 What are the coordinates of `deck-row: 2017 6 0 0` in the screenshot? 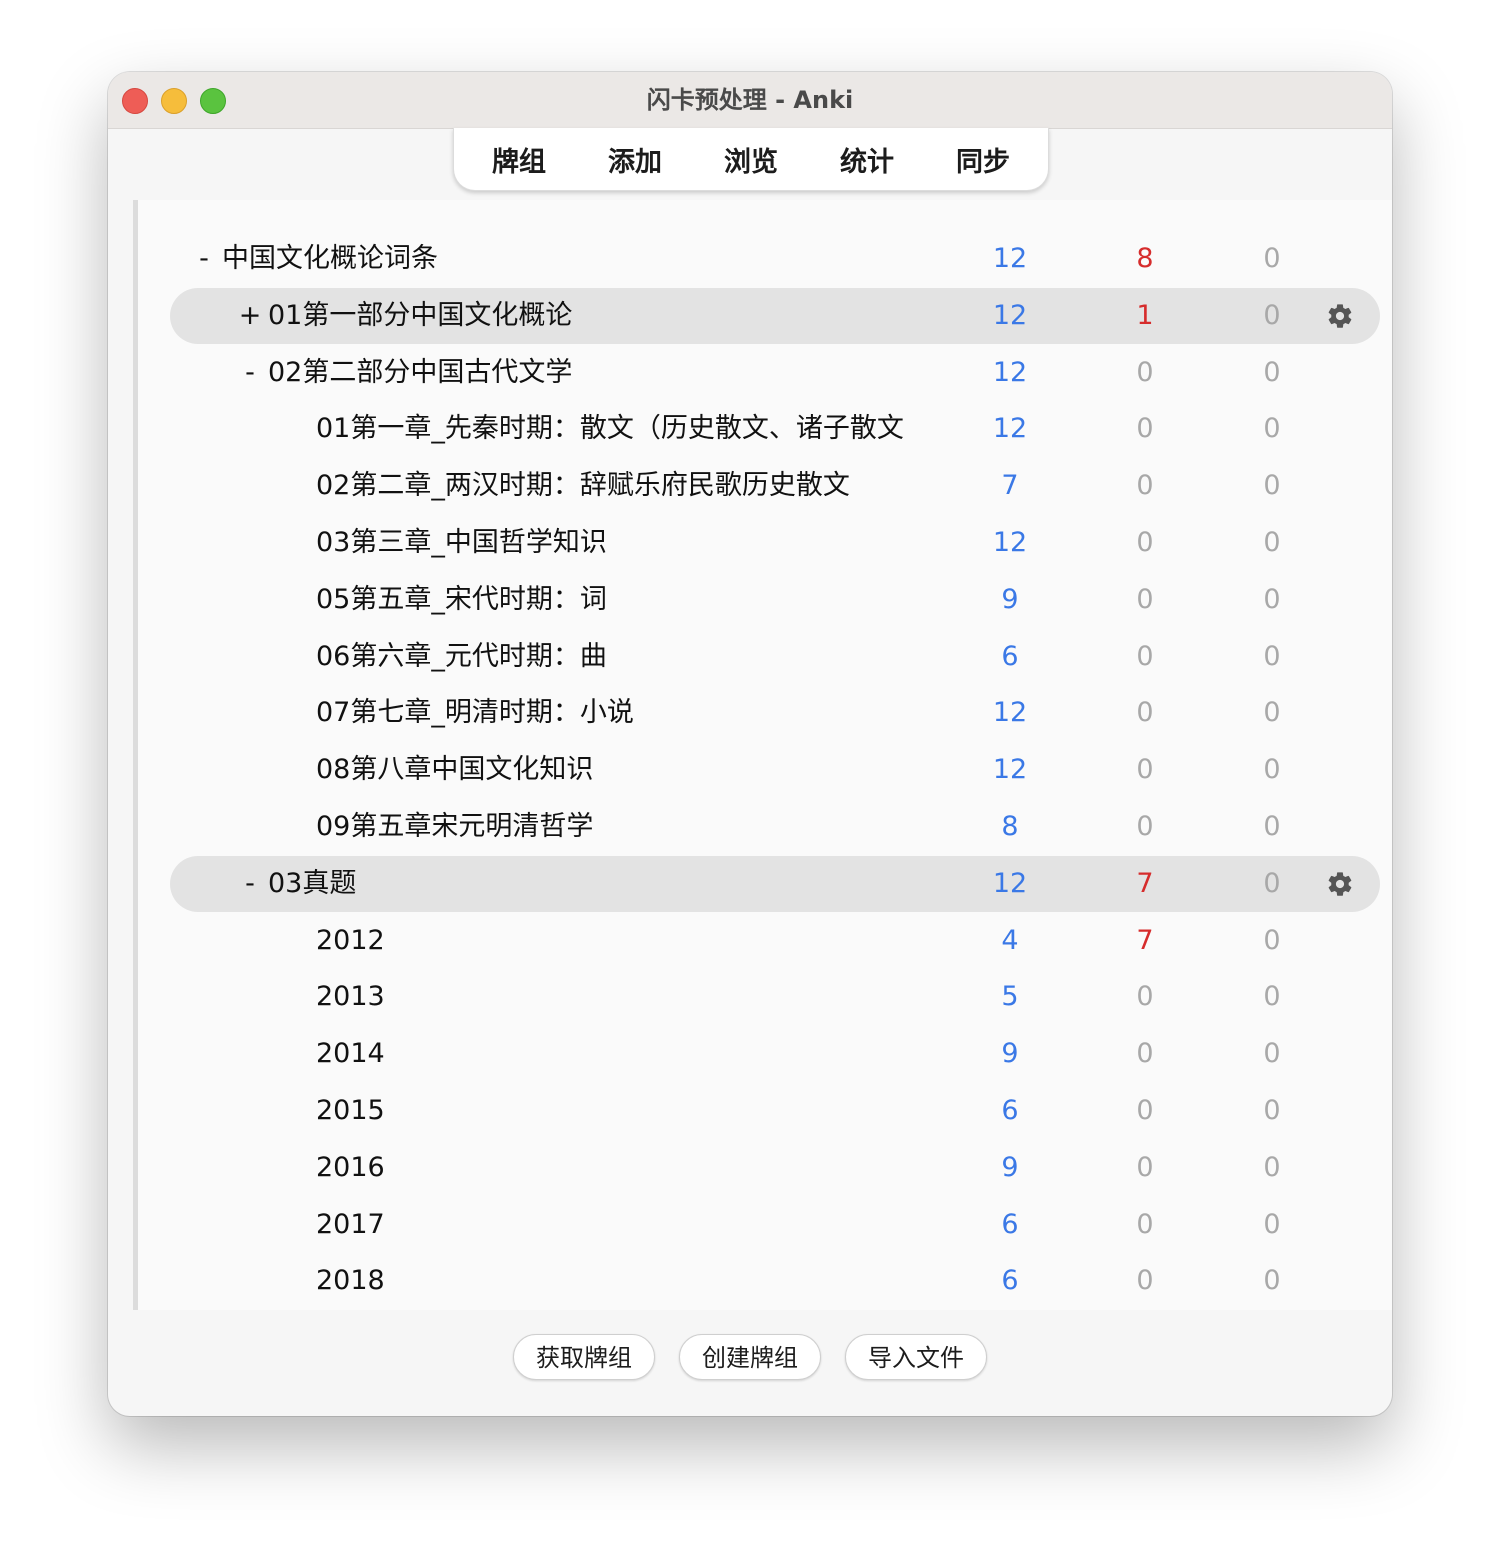 It's located at (775, 1225).